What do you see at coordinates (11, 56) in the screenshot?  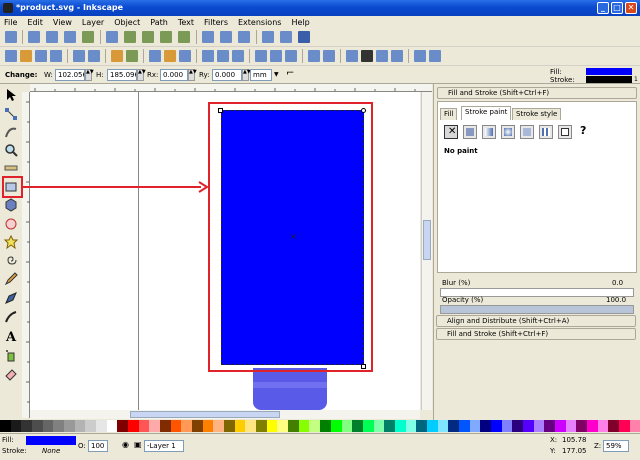 I see `new-document-icon` at bounding box center [11, 56].